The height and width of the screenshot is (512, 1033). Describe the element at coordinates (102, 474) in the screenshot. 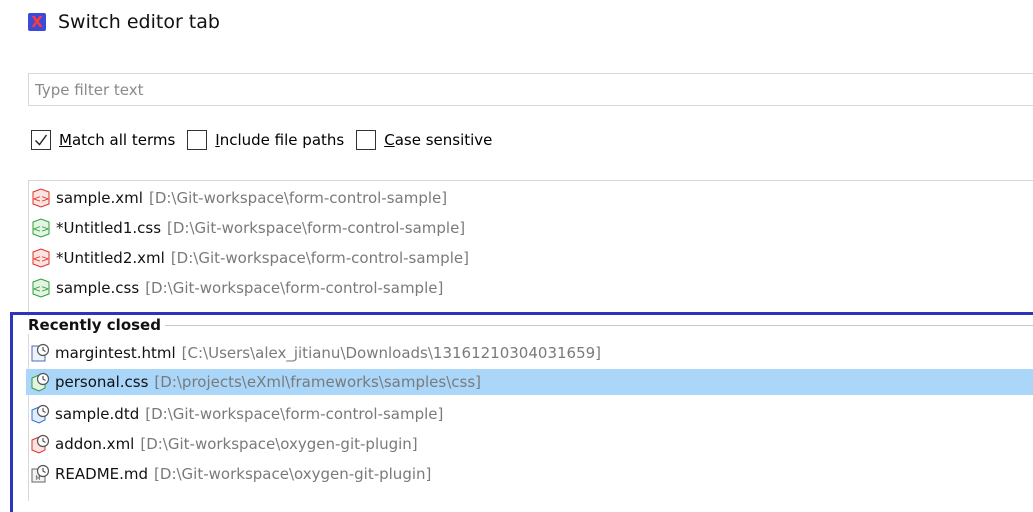

I see `file-name: README.md` at that location.